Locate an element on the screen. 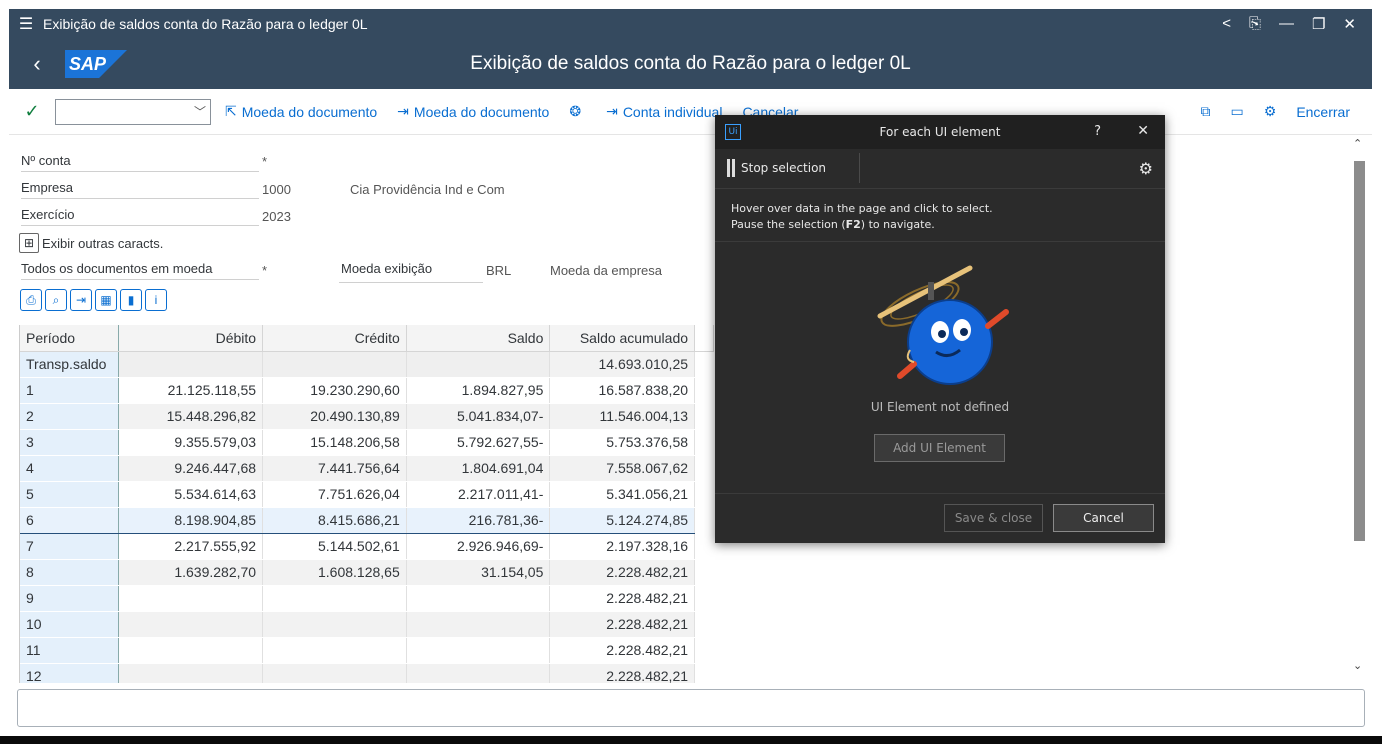 The width and height of the screenshot is (1382, 744). all-docs-currency-label: Todos os documentos em moeda is located at coordinates (140, 269).